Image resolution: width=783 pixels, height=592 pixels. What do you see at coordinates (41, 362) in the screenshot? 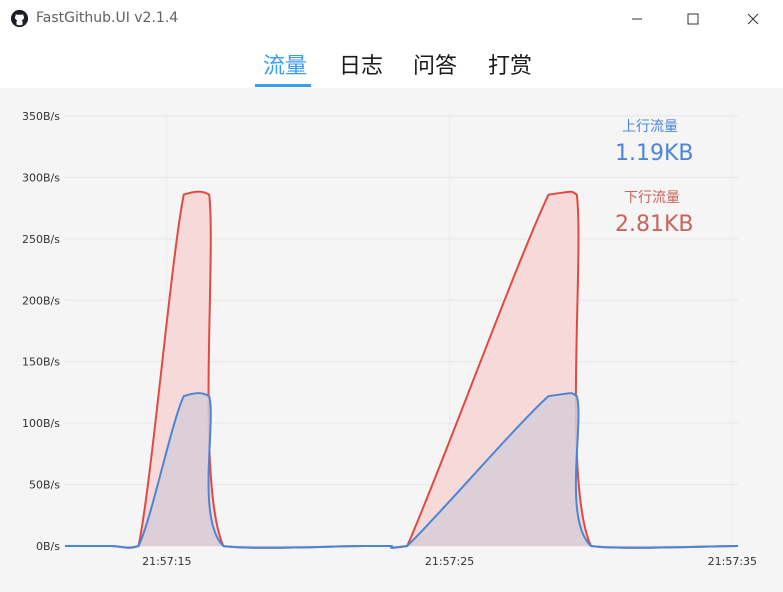
I see `y-tick-label: 150B/s` at bounding box center [41, 362].